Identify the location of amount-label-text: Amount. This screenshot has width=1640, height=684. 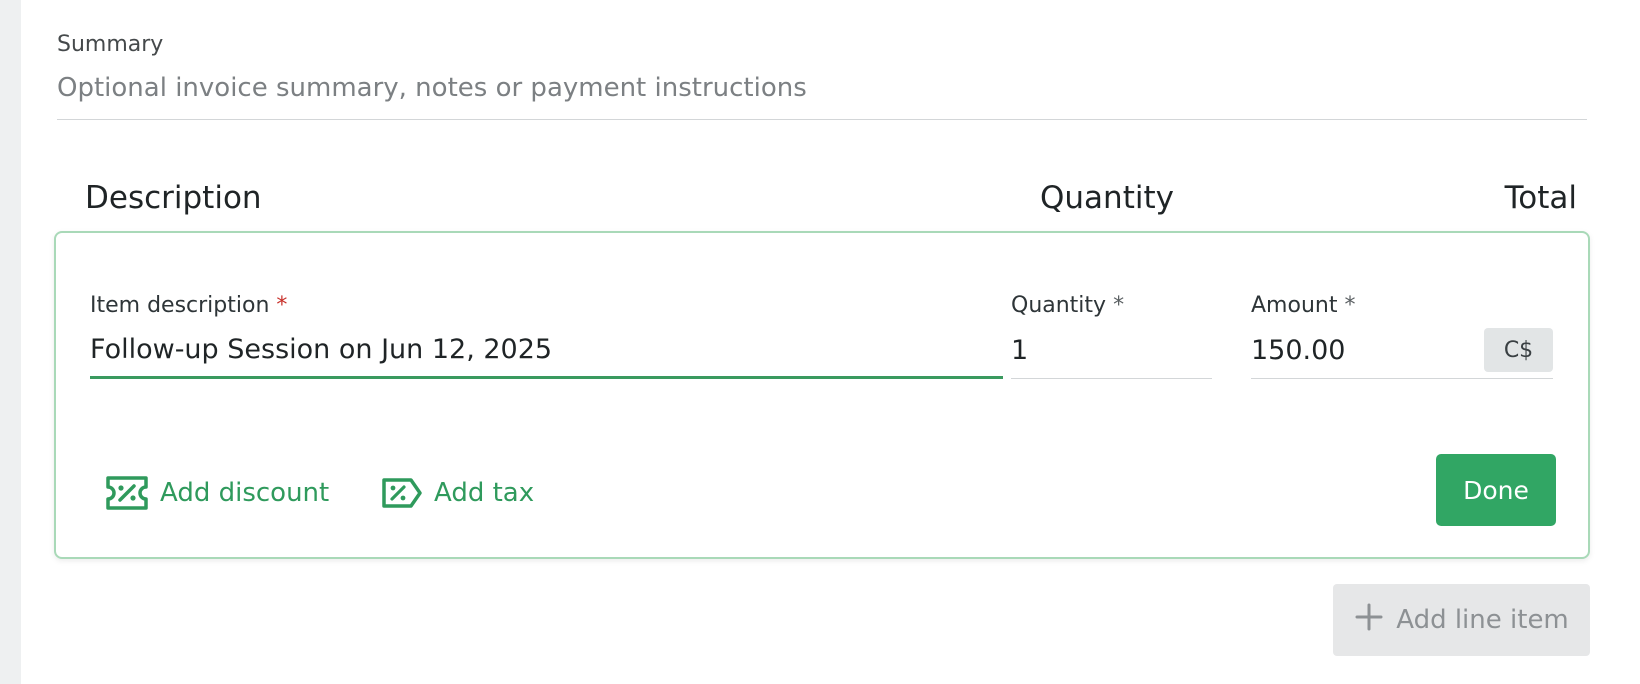
(1294, 305).